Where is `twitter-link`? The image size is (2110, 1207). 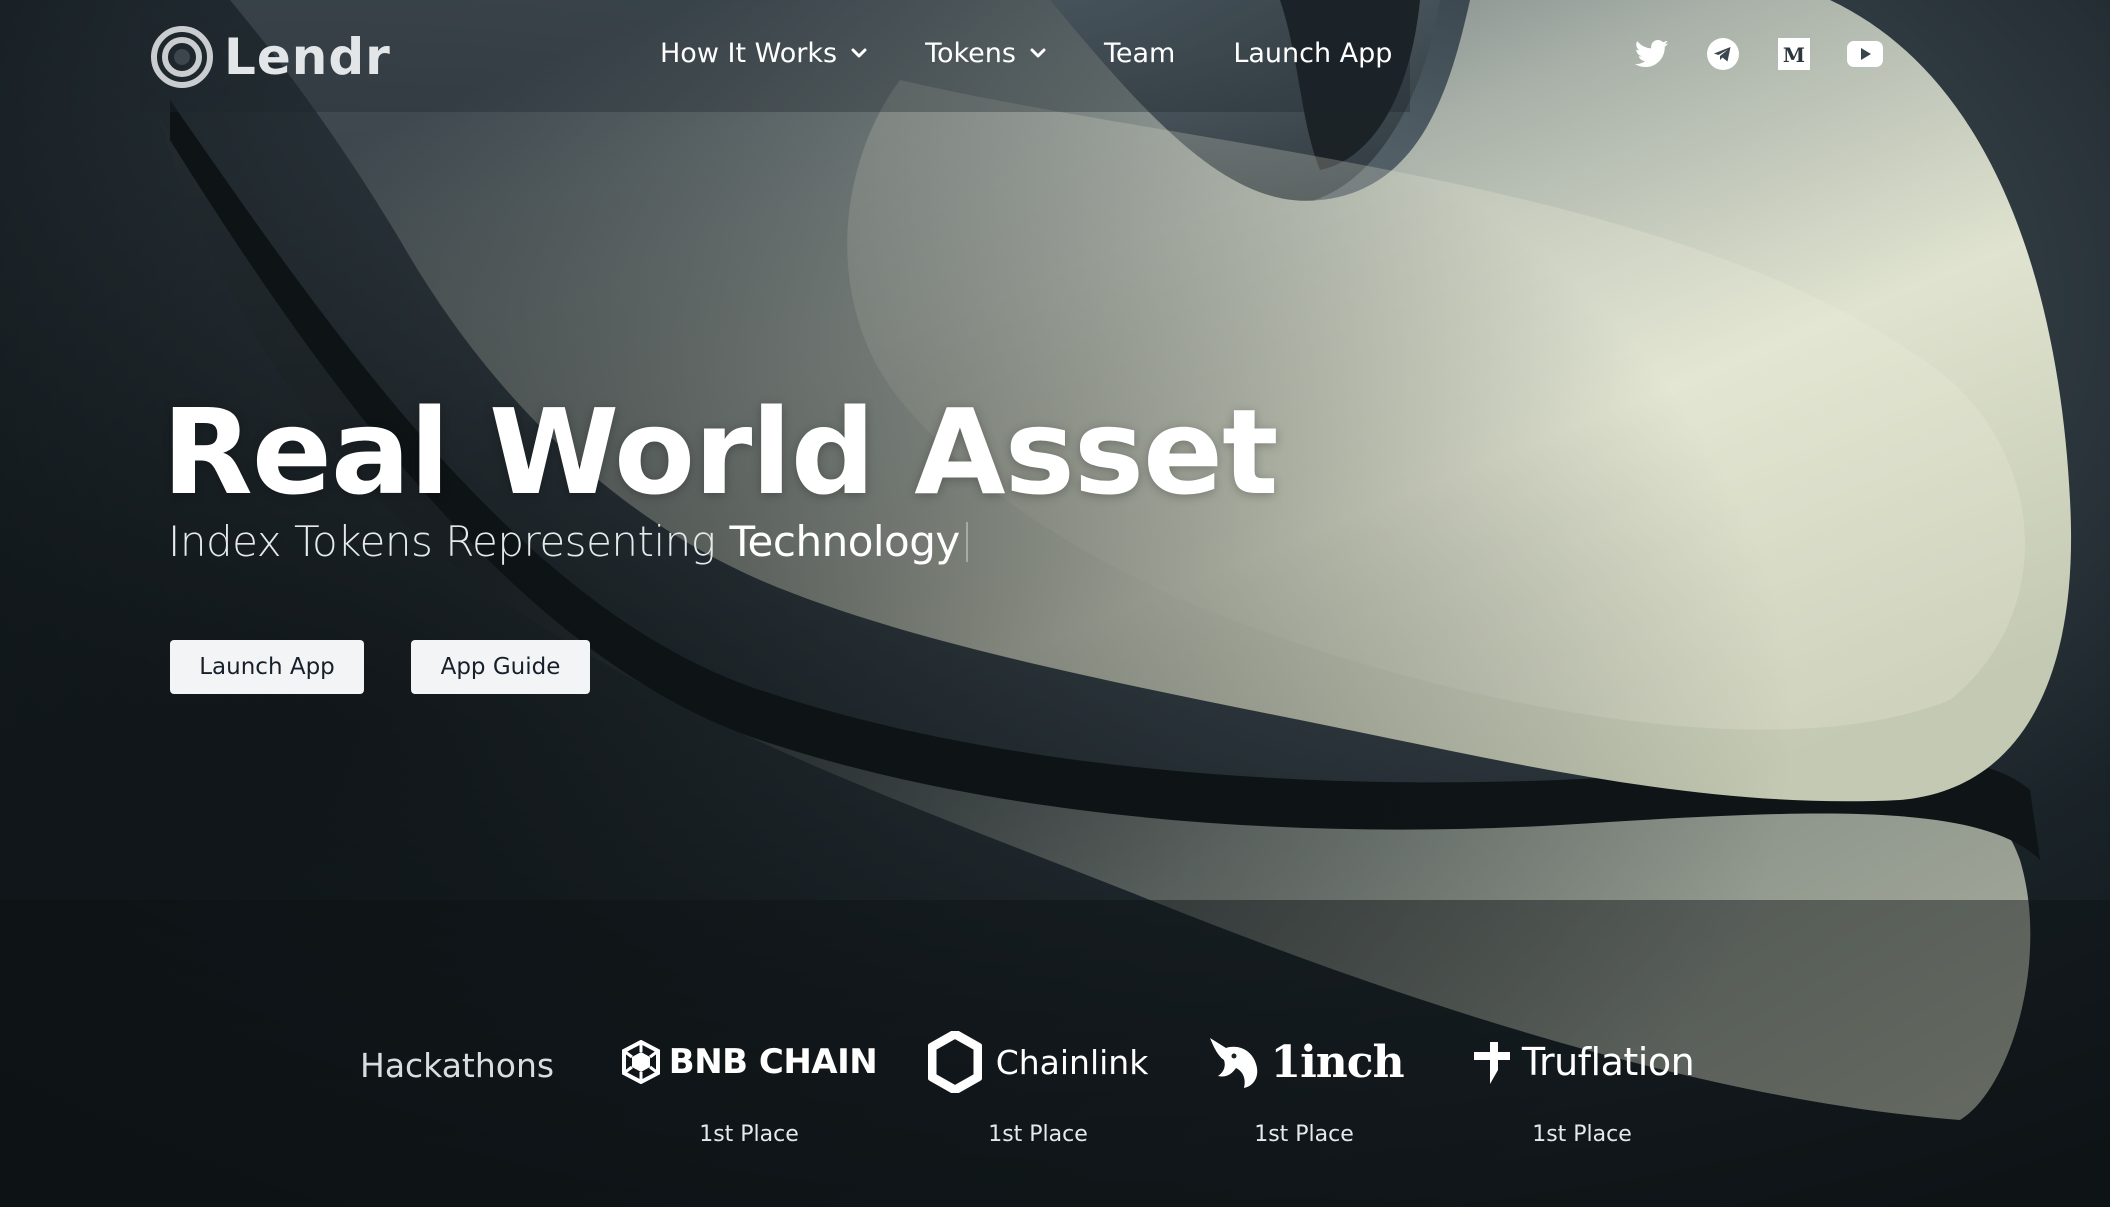 twitter-link is located at coordinates (1652, 54).